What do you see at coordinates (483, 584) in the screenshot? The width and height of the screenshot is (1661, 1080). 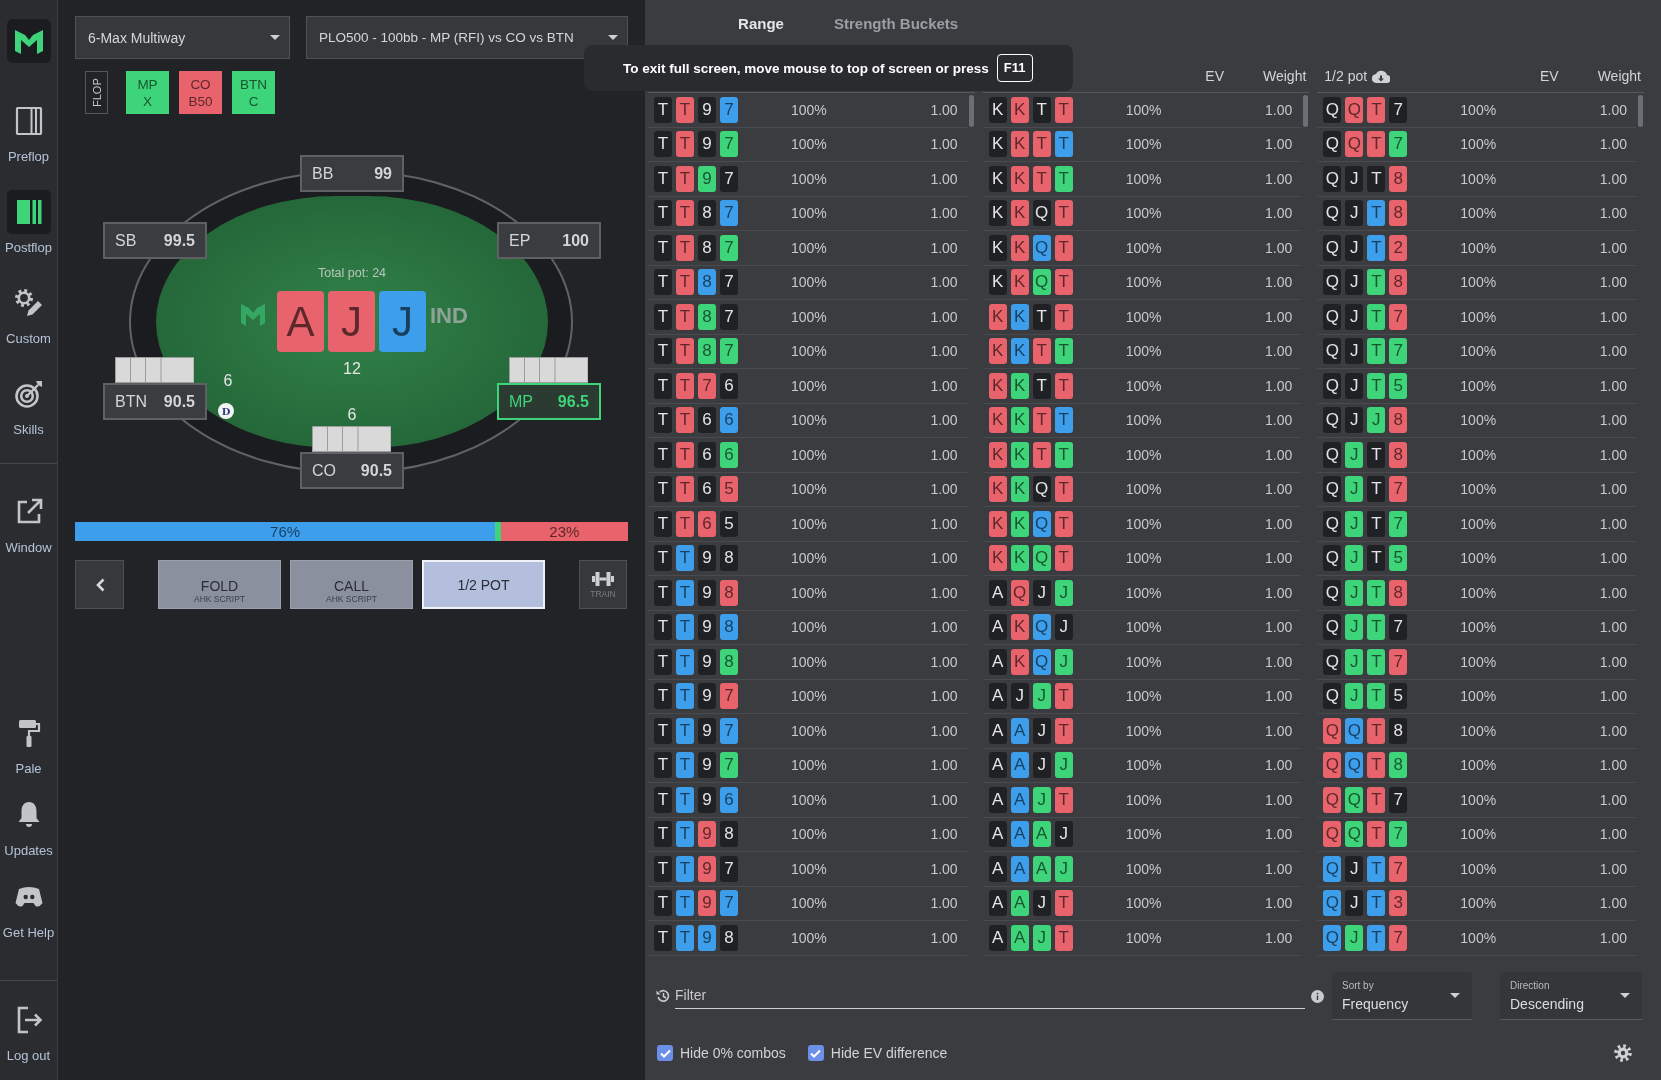 I see `action-button: 1/2 POT` at bounding box center [483, 584].